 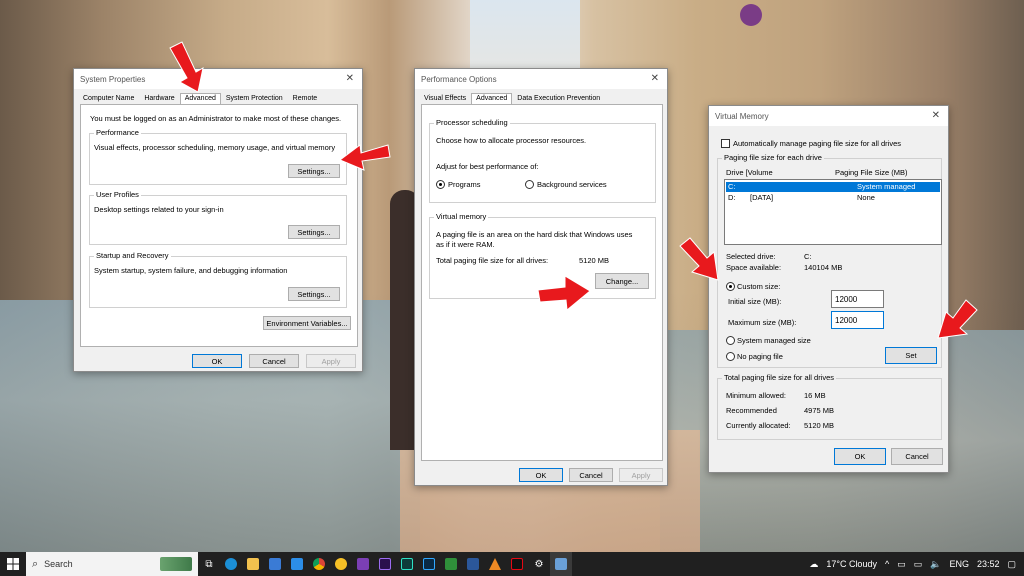 What do you see at coordinates (823, 267) in the screenshot?
I see `space-available-value: 140104 MB` at bounding box center [823, 267].